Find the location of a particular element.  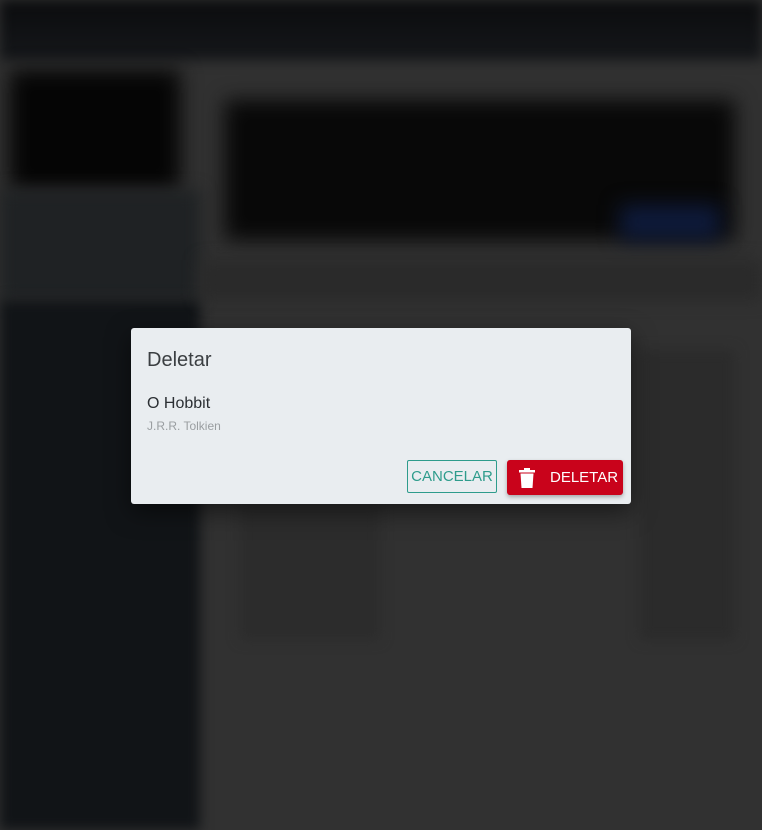

cancel-button-label: CANCELAR is located at coordinates (452, 476).